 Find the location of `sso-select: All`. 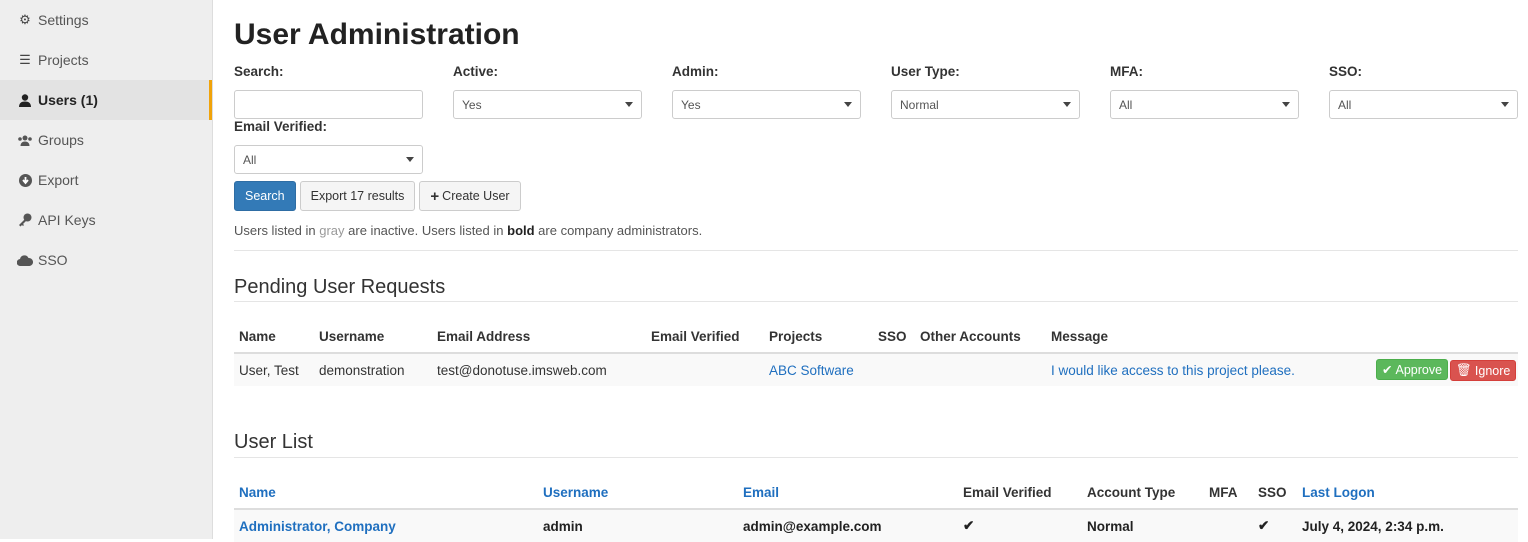

sso-select: All is located at coordinates (1423, 104).